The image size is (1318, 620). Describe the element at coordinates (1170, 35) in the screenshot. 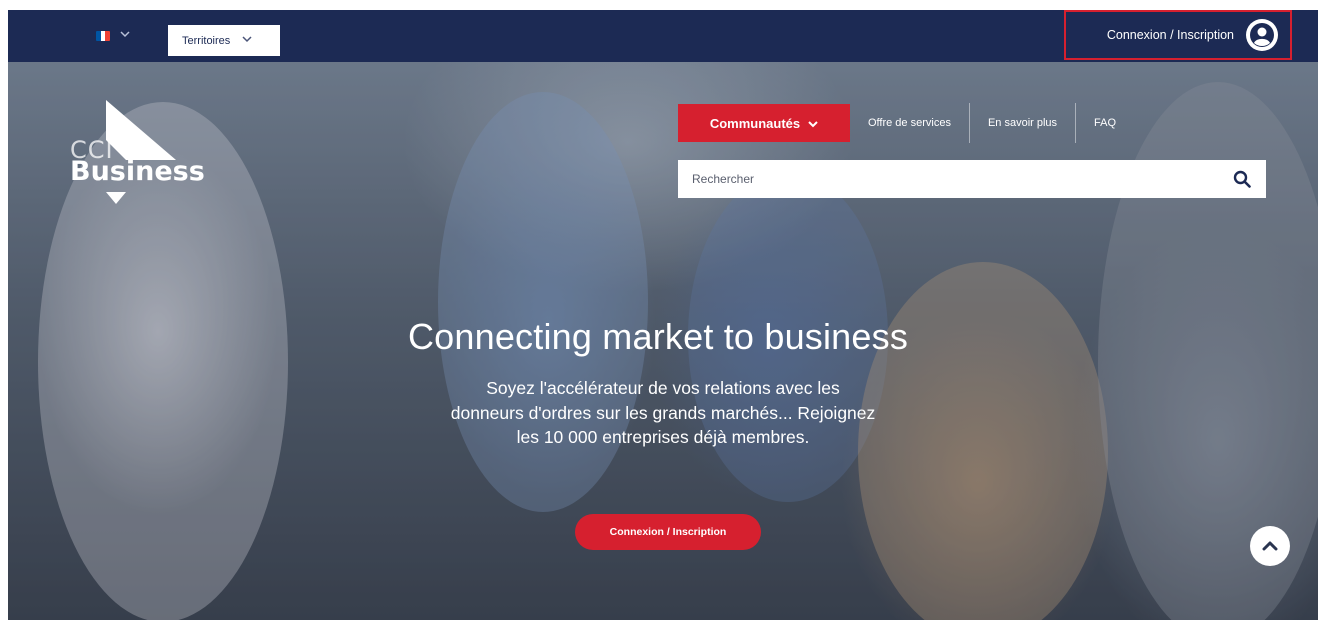

I see `login-register-label: Connexion / Inscription` at that location.